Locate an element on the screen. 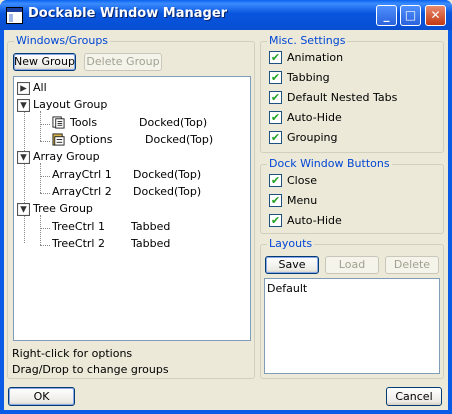 The height and width of the screenshot is (414, 452). maximize-button: □ is located at coordinates (410, 15).